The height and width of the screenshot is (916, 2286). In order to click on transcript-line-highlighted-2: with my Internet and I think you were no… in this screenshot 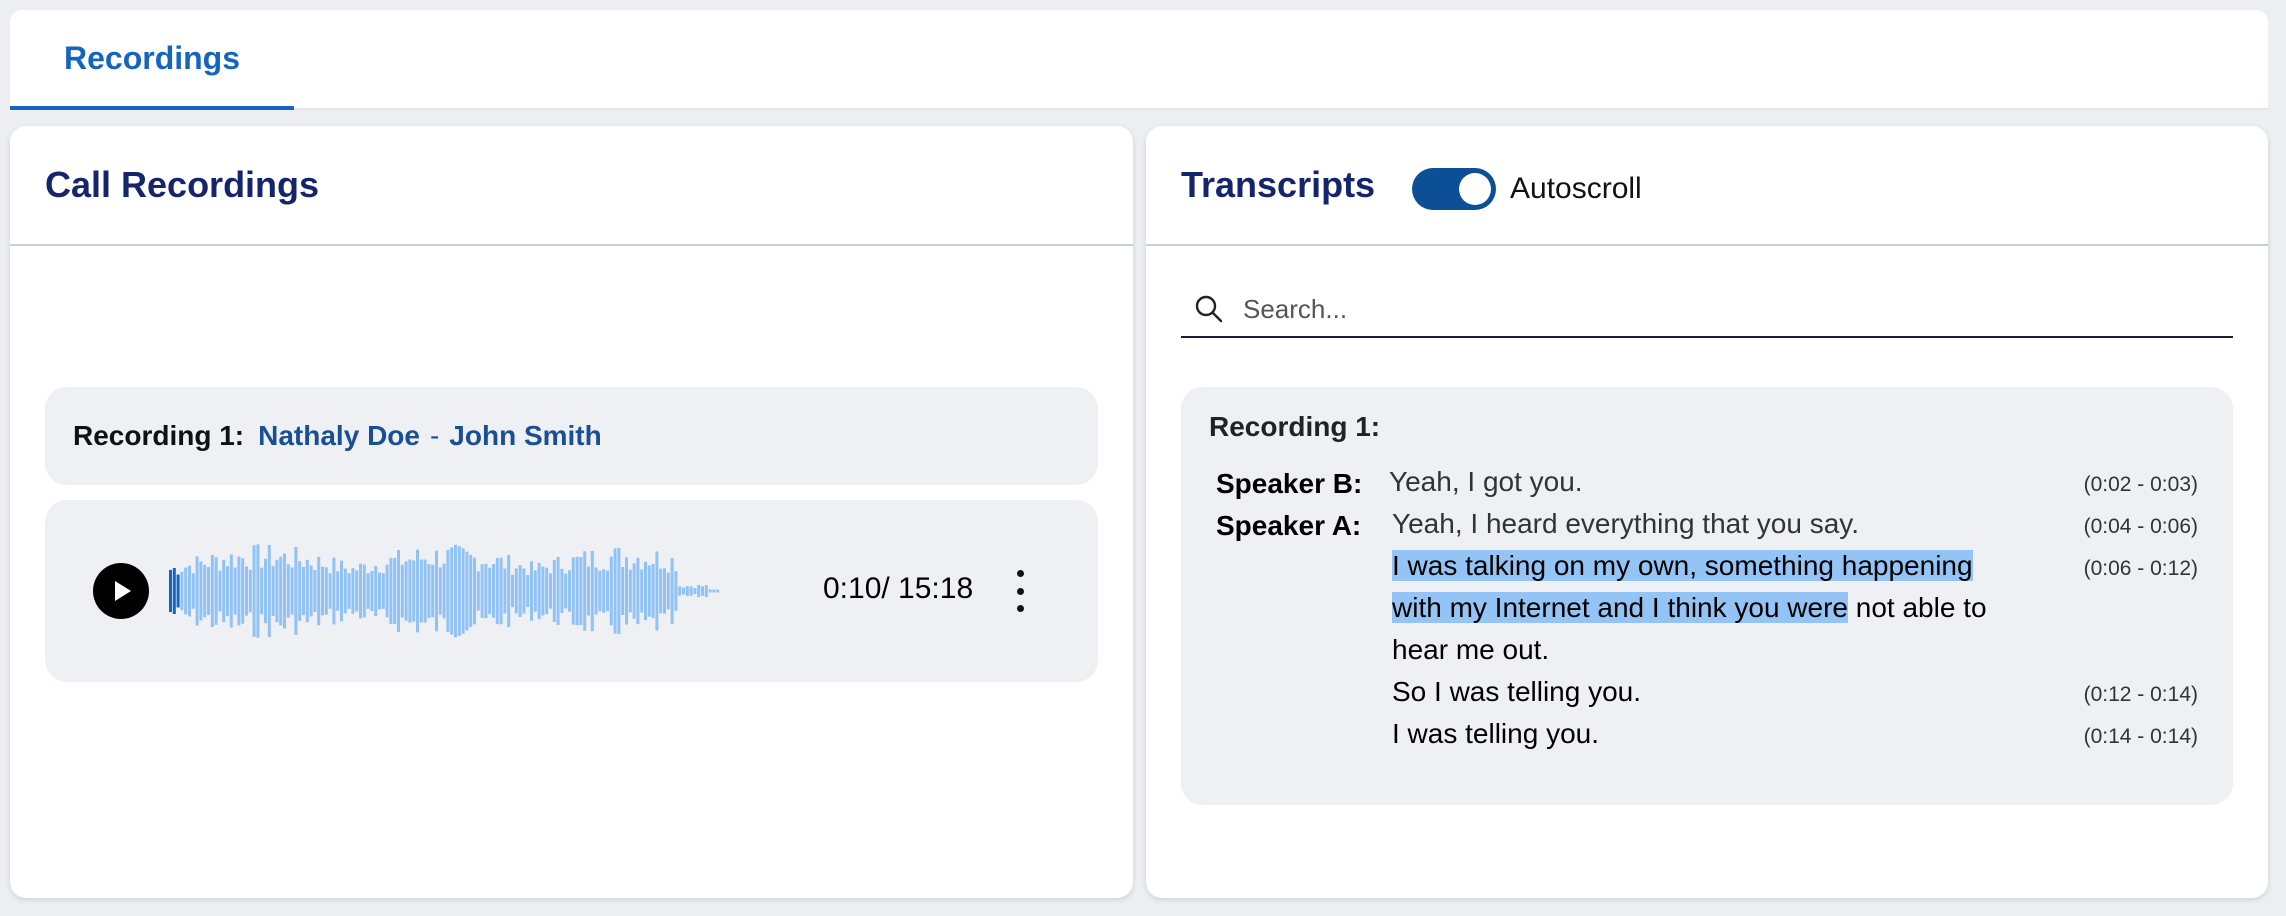, I will do `click(1689, 608)`.